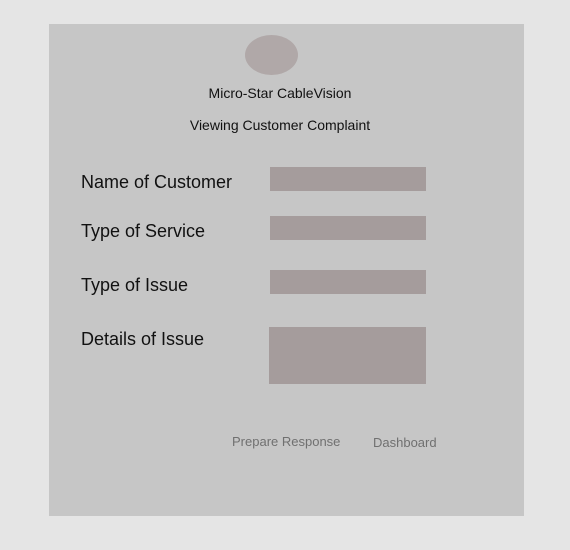 The width and height of the screenshot is (570, 550). Describe the element at coordinates (143, 339) in the screenshot. I see `details-of-issue-label: Details of Issue` at that location.